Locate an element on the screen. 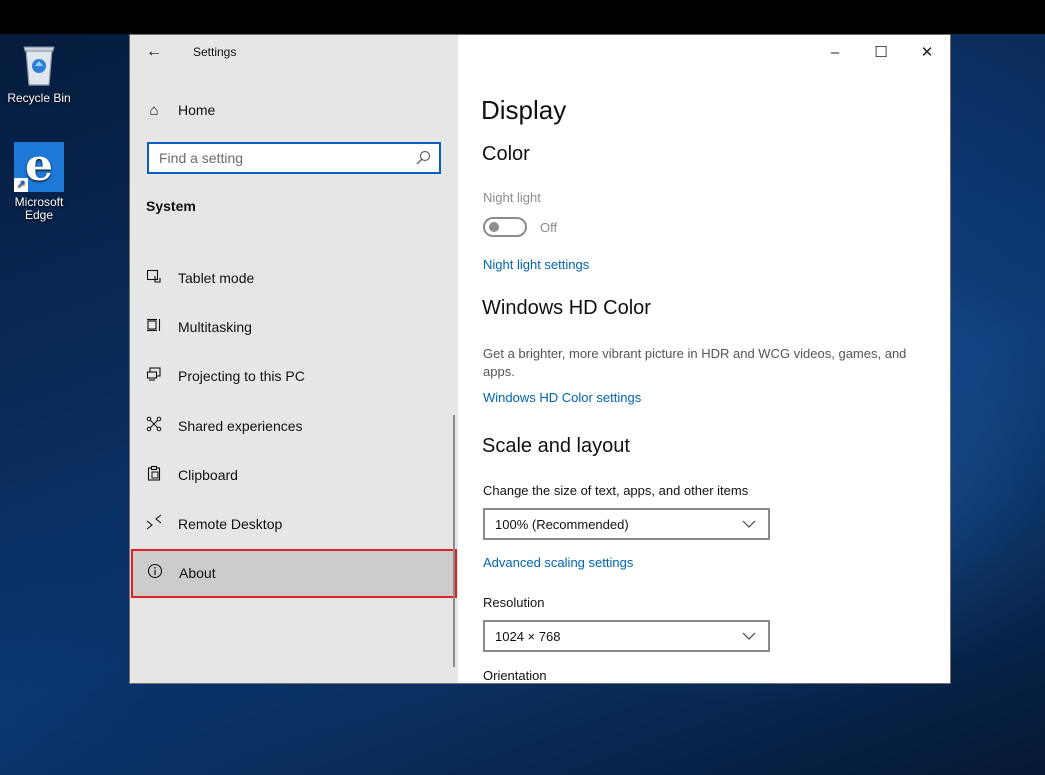  advanced-scaling-link: Advanced scaling settings is located at coordinates (558, 562).